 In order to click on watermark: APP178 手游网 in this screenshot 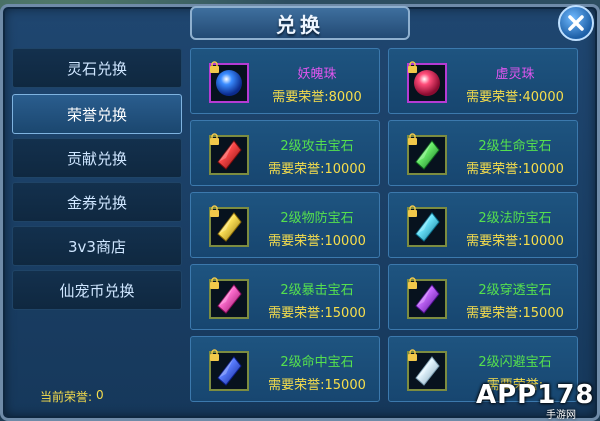, I will do `click(535, 395)`.